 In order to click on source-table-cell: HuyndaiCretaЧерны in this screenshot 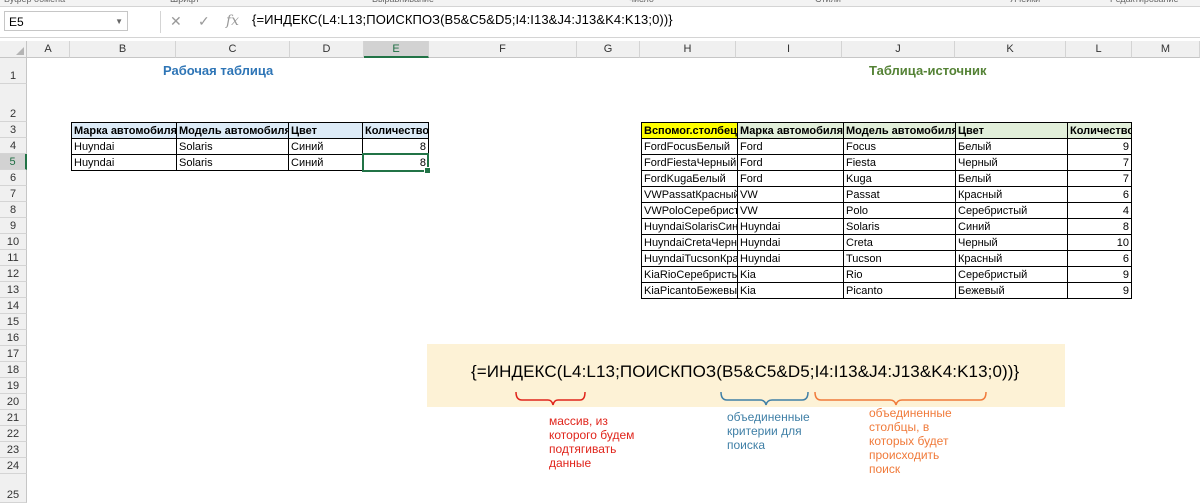, I will do `click(689, 242)`.